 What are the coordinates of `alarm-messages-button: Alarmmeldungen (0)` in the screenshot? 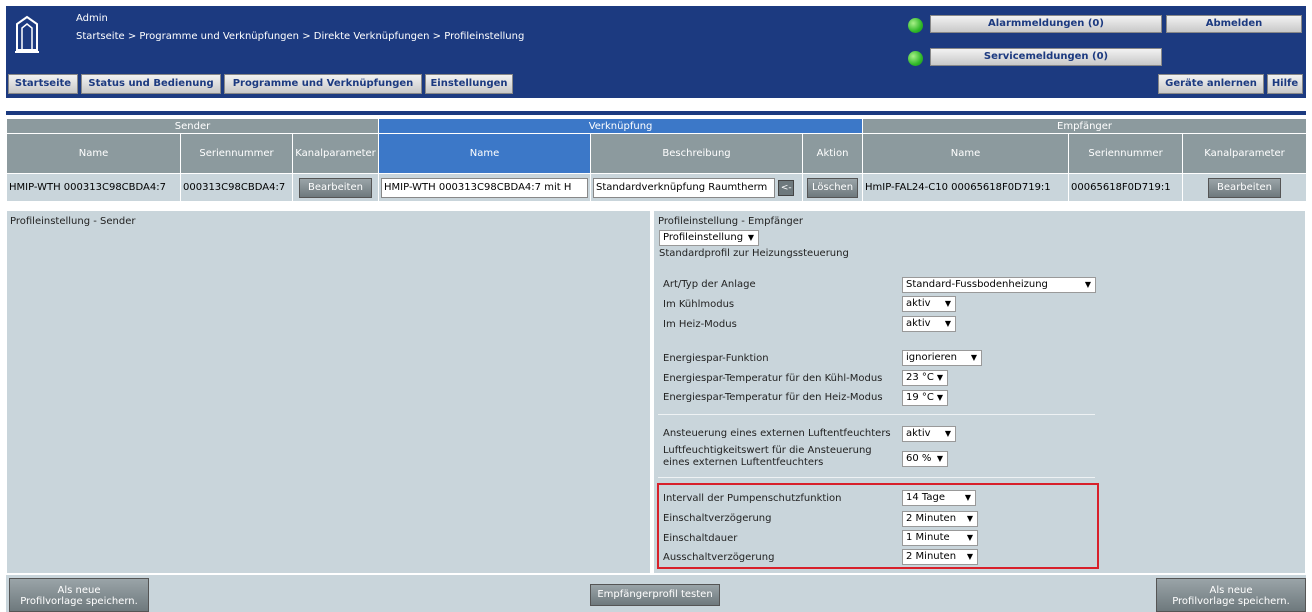 It's located at (1046, 24).